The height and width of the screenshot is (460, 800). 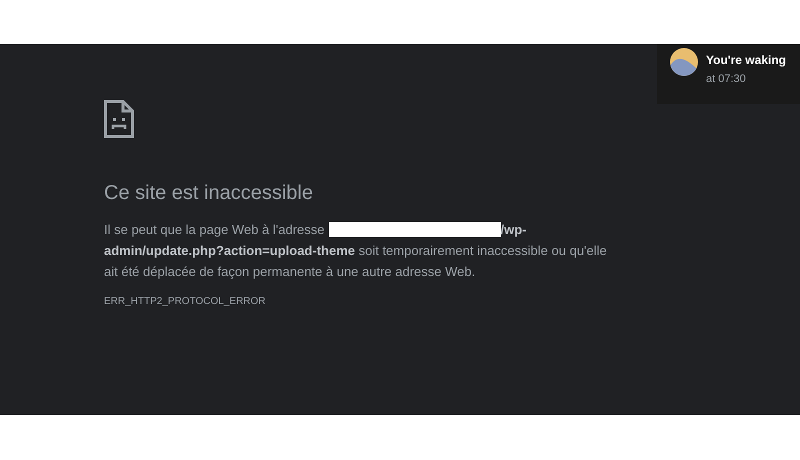 I want to click on sunrise-icon, so click(x=684, y=62).